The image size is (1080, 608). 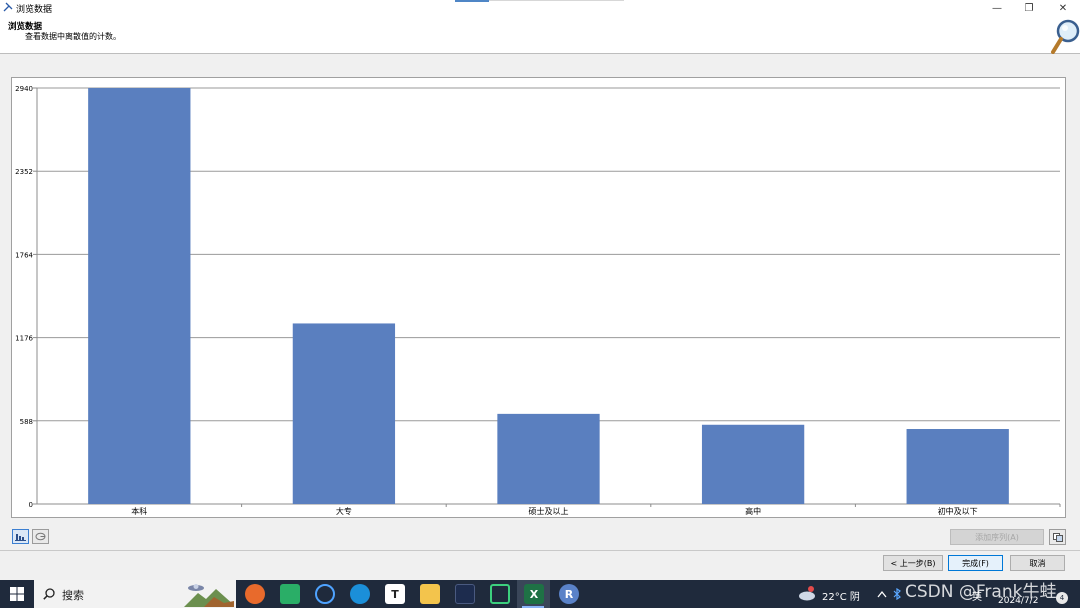 What do you see at coordinates (540, 8) in the screenshot?
I see `title-bar: 浏览数据 — ❐ ✕` at bounding box center [540, 8].